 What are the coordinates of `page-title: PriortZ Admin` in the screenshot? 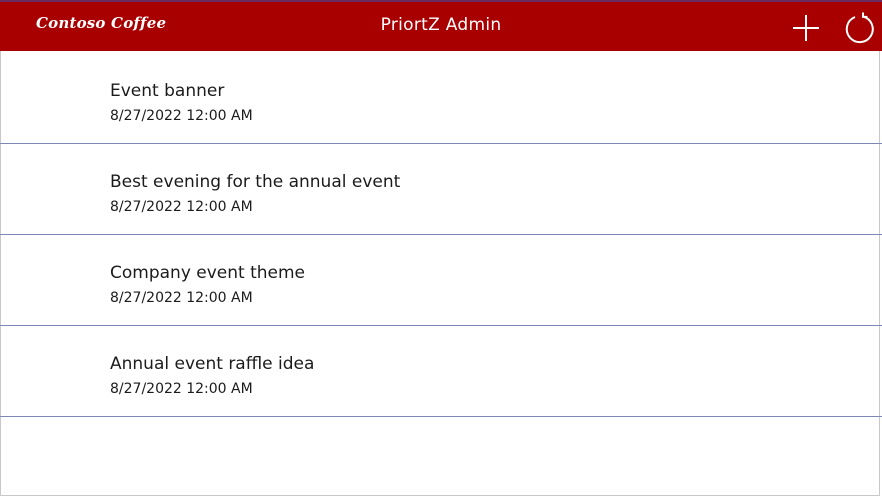 It's located at (441, 25).